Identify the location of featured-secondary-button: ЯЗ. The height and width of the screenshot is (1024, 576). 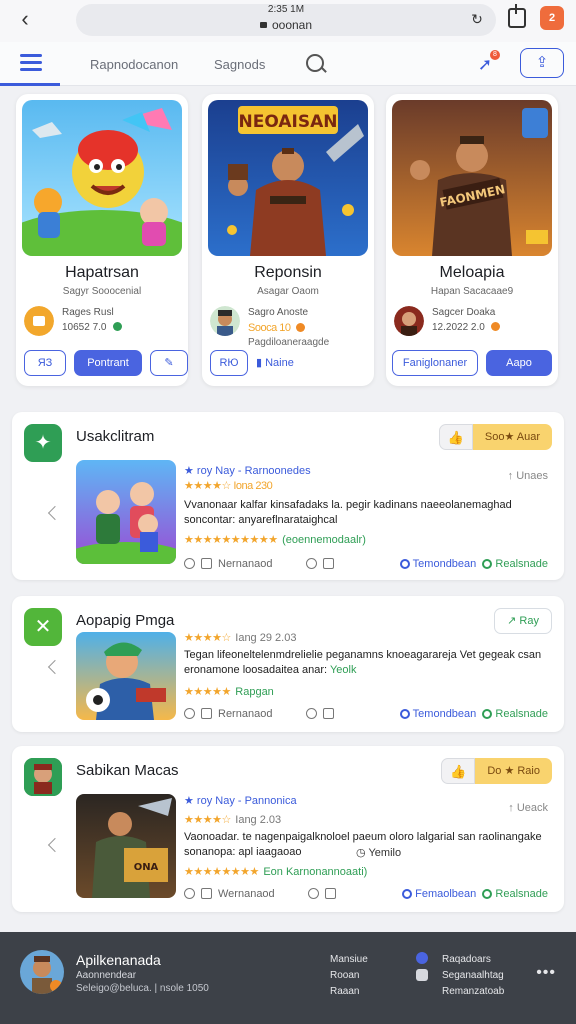
(45, 363).